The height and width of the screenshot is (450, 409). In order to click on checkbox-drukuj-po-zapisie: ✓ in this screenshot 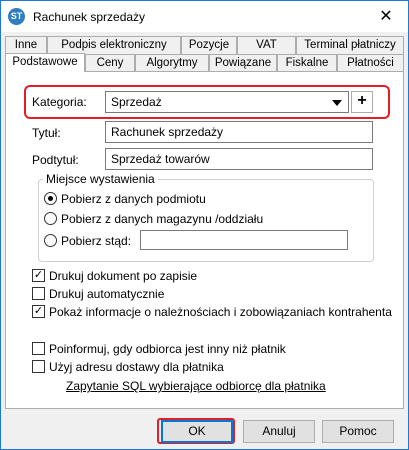, I will do `click(38, 275)`.